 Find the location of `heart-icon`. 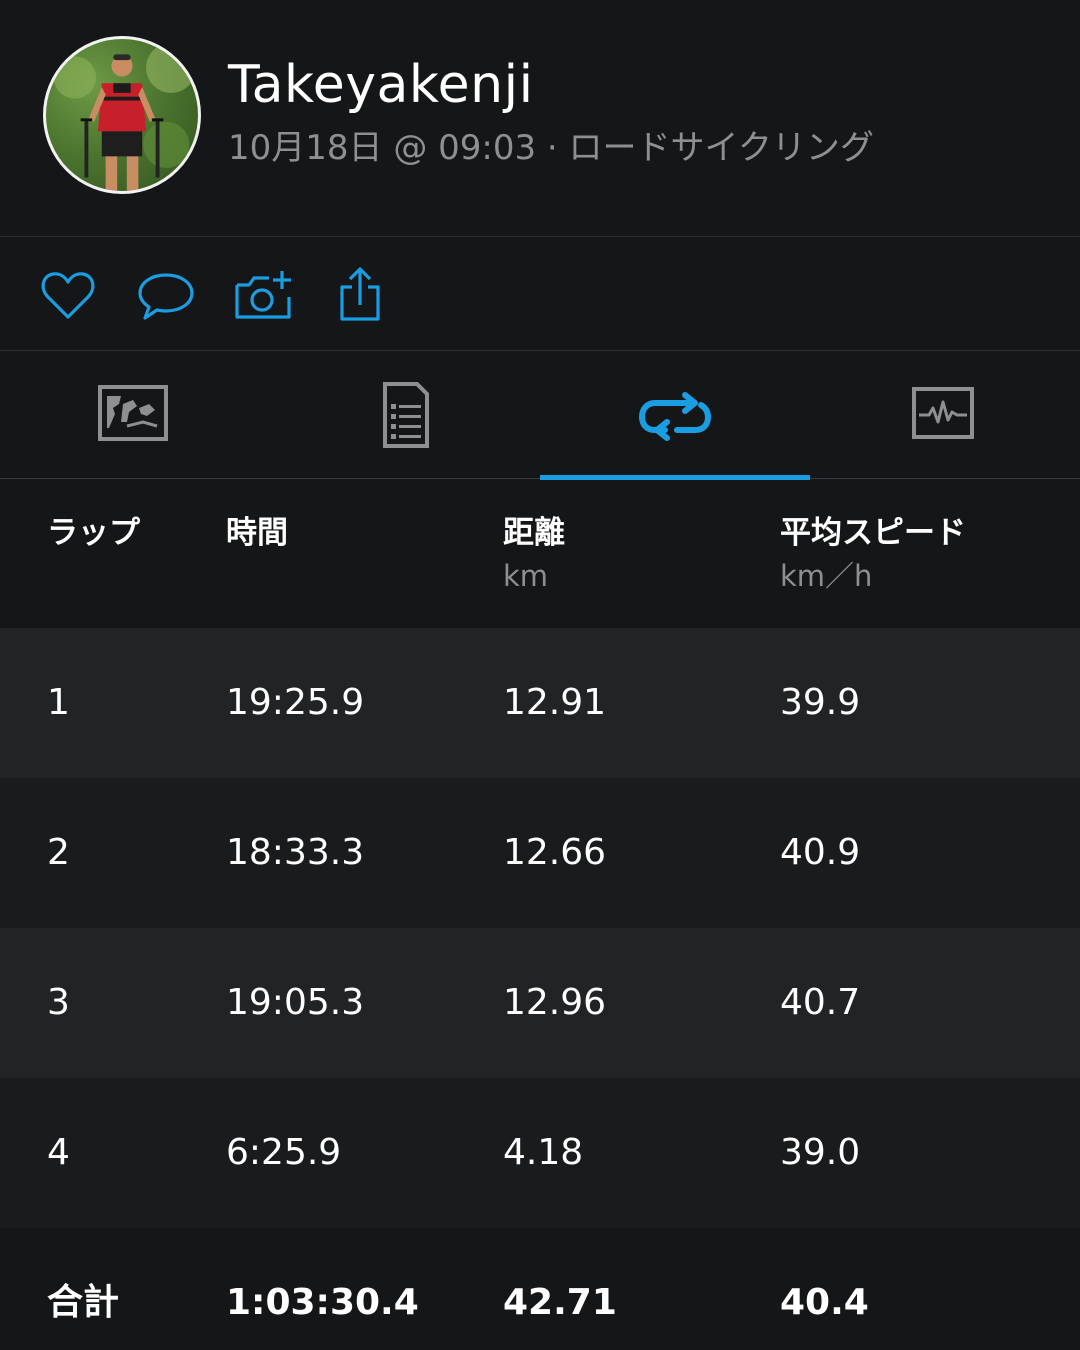

heart-icon is located at coordinates (68, 295).